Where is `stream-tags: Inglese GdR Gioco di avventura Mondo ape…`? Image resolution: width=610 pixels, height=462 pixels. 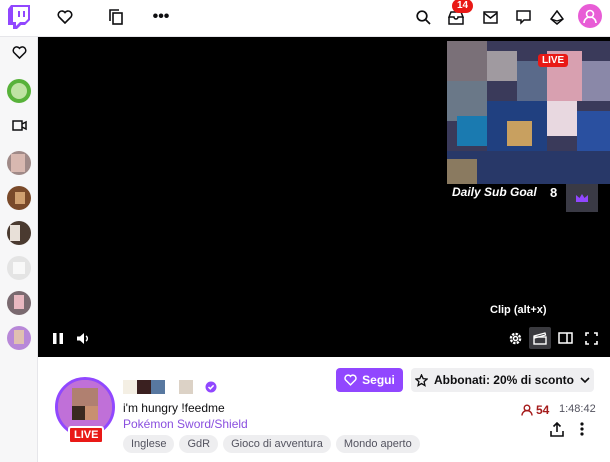
stream-tags: Inglese GdR Gioco di avventura Mondo ape… is located at coordinates (271, 444).